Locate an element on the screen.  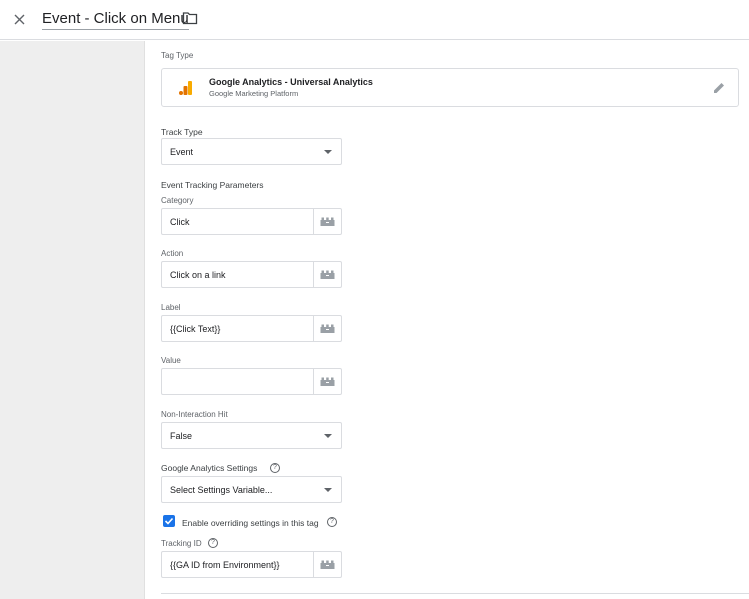
track-type-value: Event is located at coordinates (182, 152).